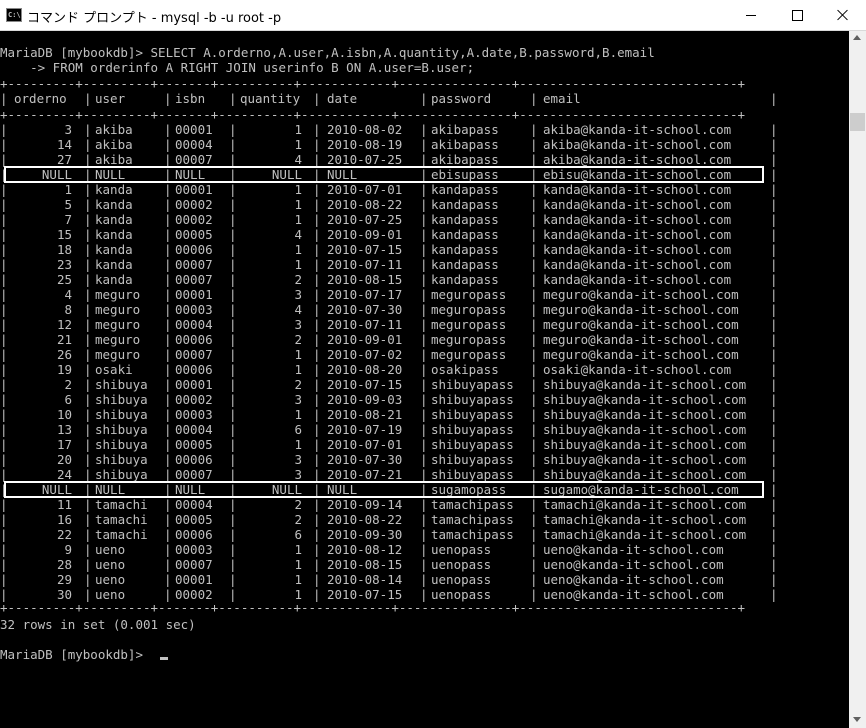 Image resolution: width=866 pixels, height=728 pixels. What do you see at coordinates (68, 399) in the screenshot?
I see `cell-orderno: 6` at bounding box center [68, 399].